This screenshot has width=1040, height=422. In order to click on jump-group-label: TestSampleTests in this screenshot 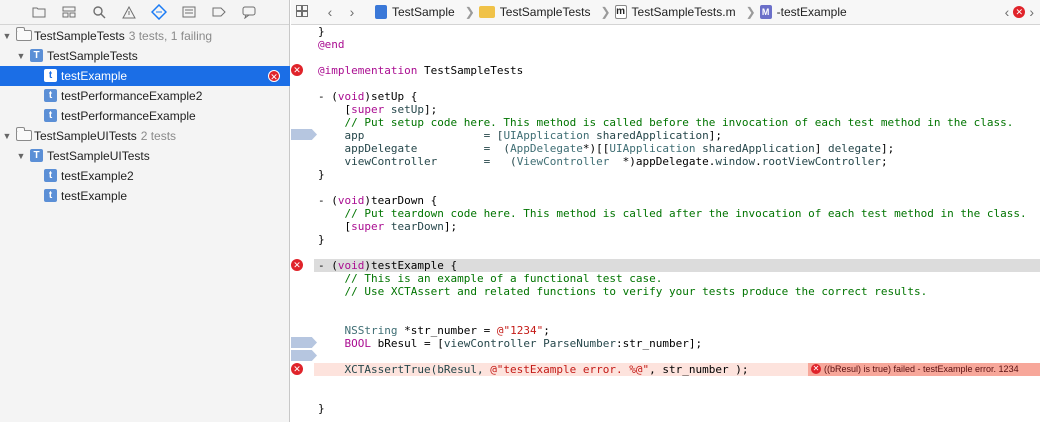, I will do `click(545, 12)`.